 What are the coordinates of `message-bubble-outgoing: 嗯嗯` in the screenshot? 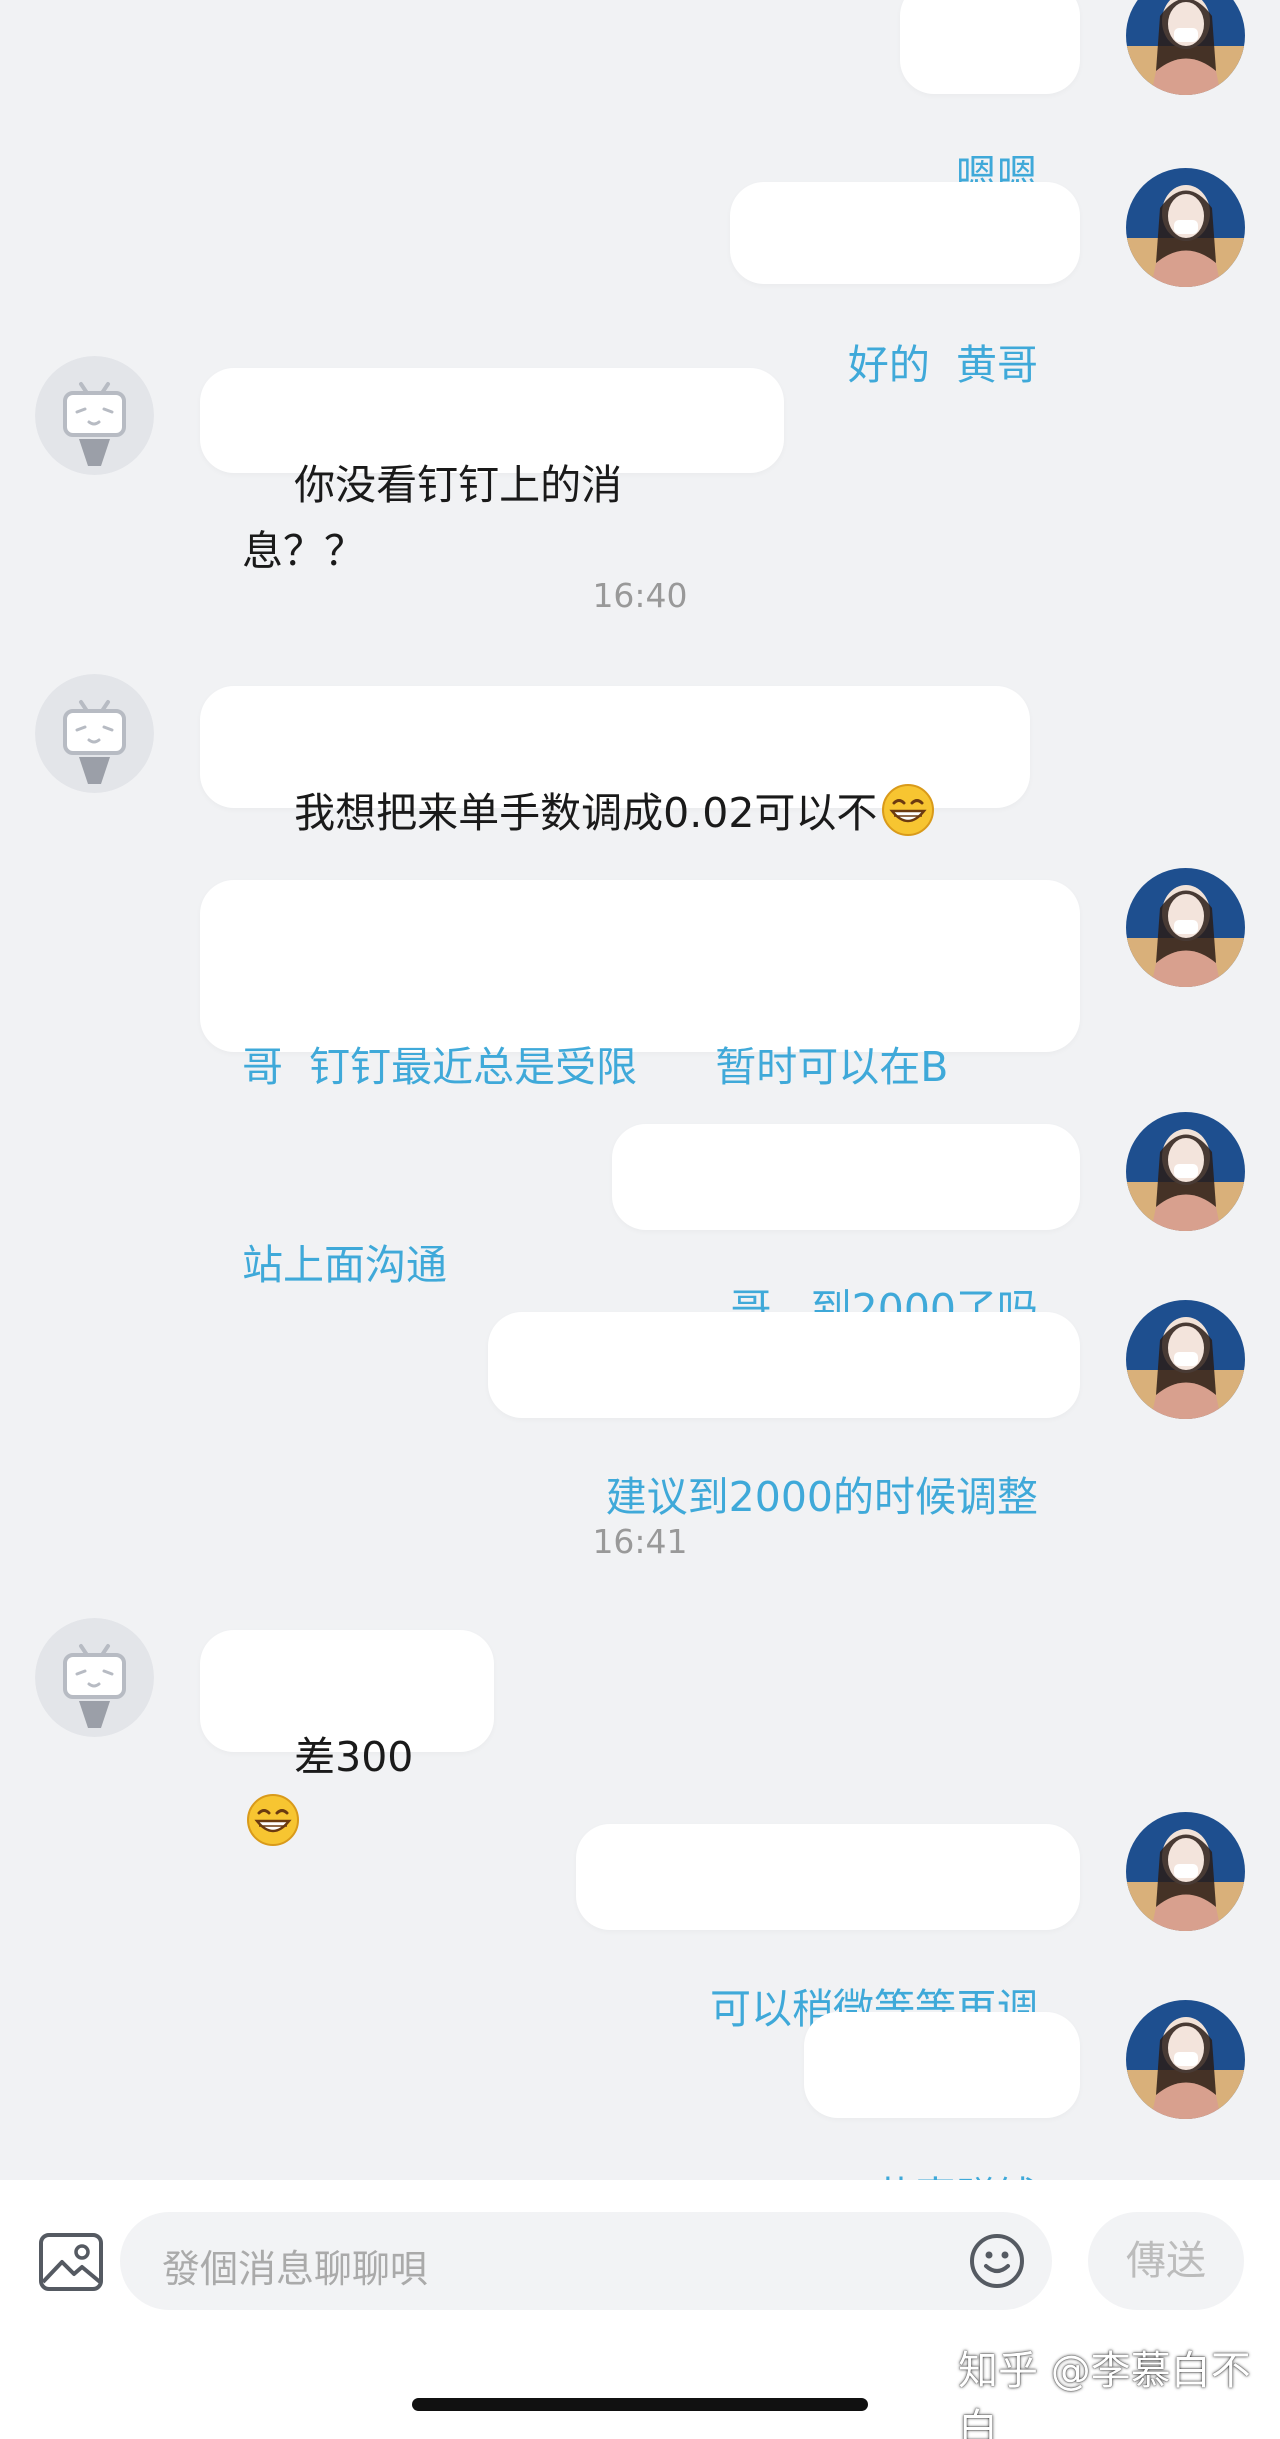 It's located at (990, 99).